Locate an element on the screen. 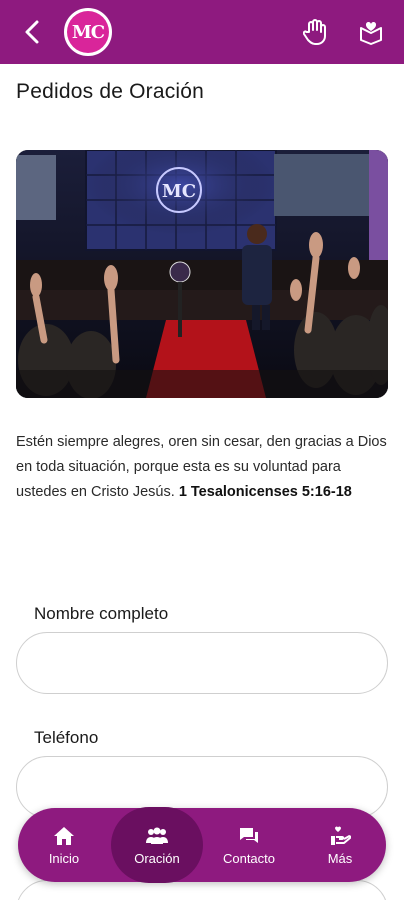 The height and width of the screenshot is (900, 404). chat-icon is located at coordinates (249, 836).